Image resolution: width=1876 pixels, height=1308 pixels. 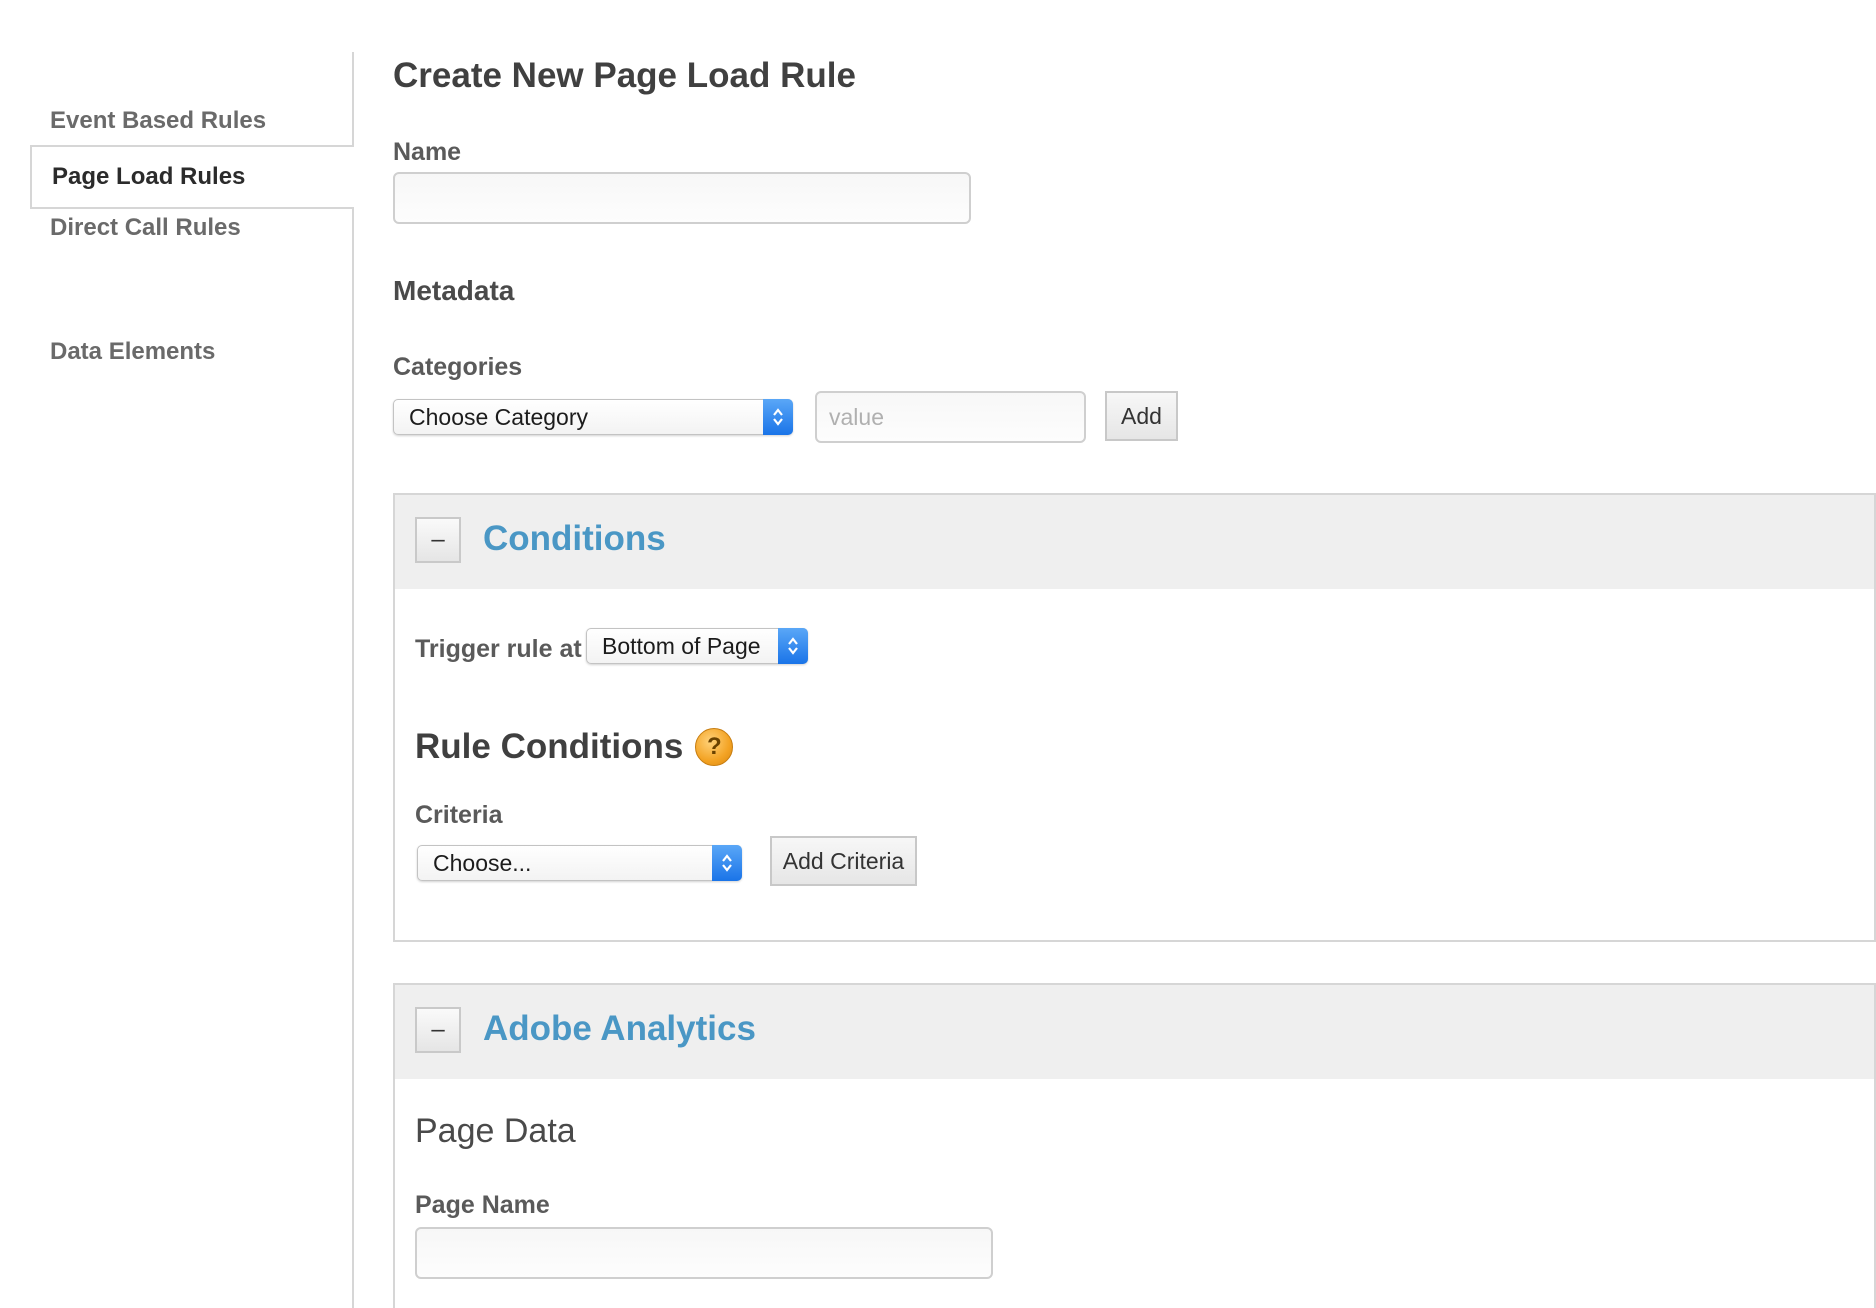 What do you see at coordinates (624, 75) in the screenshot?
I see `page-title: Create New Page Load Rule` at bounding box center [624, 75].